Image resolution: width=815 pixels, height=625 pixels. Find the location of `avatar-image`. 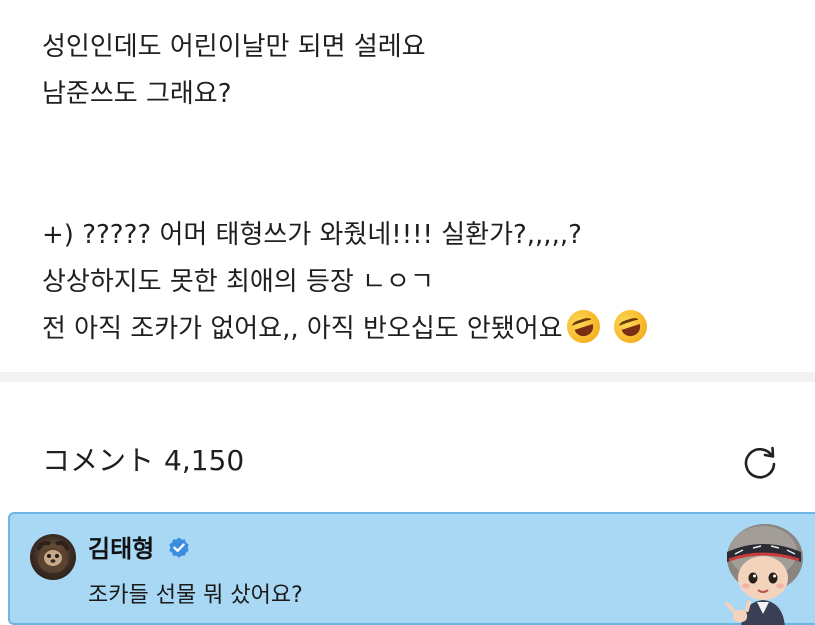

avatar-image is located at coordinates (53, 556).